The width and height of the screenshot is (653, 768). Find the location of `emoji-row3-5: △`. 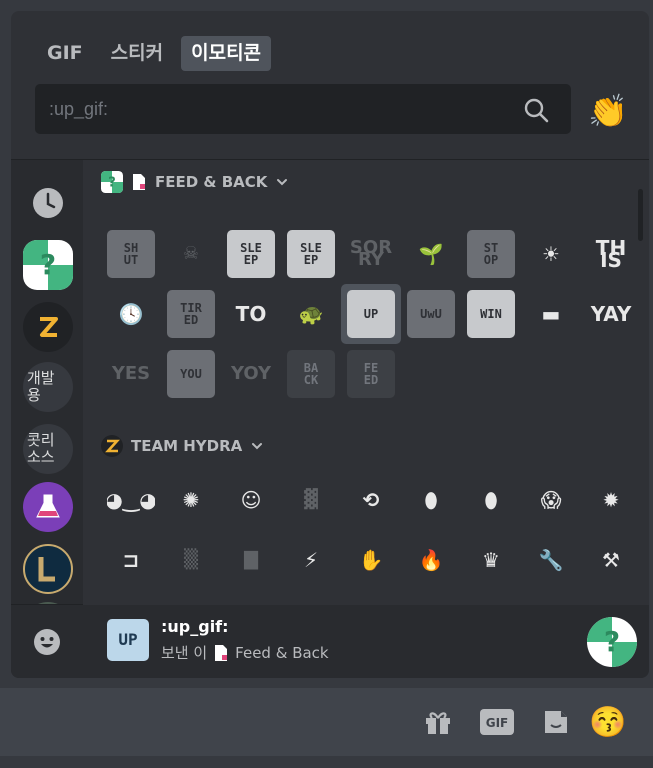

emoji-row3-5: △ is located at coordinates (371, 597).